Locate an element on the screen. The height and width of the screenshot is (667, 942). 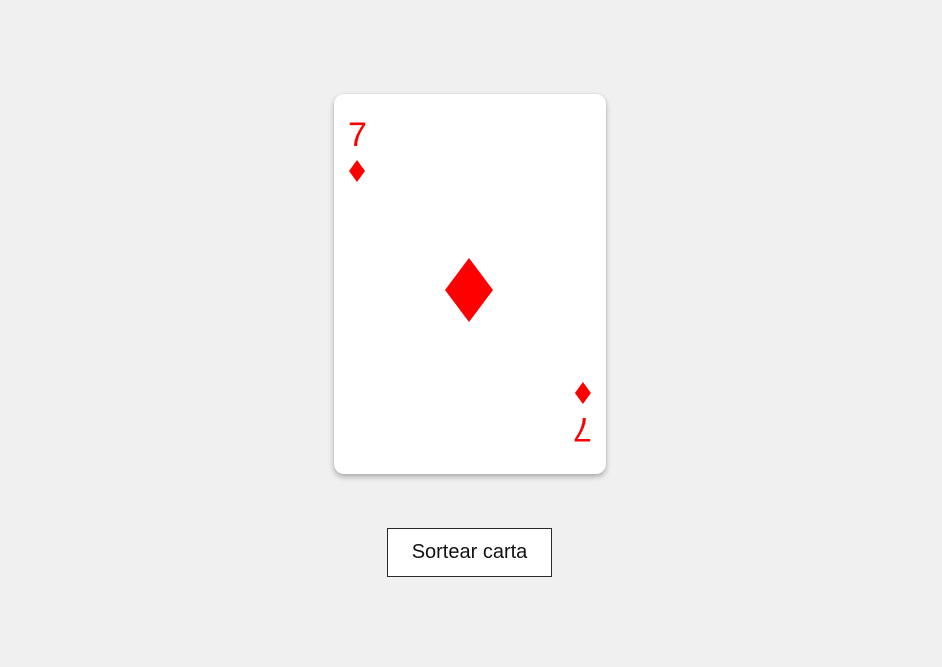
card-corner-top-left: 7 is located at coordinates (357, 150).